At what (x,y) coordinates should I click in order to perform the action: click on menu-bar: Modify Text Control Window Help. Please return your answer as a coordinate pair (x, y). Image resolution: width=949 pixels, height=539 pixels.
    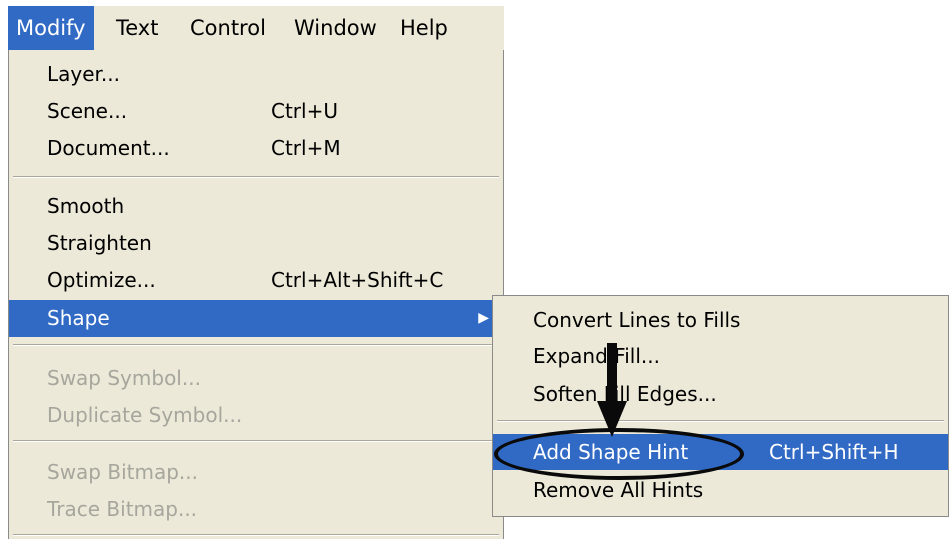
    Looking at the image, I should click on (256, 28).